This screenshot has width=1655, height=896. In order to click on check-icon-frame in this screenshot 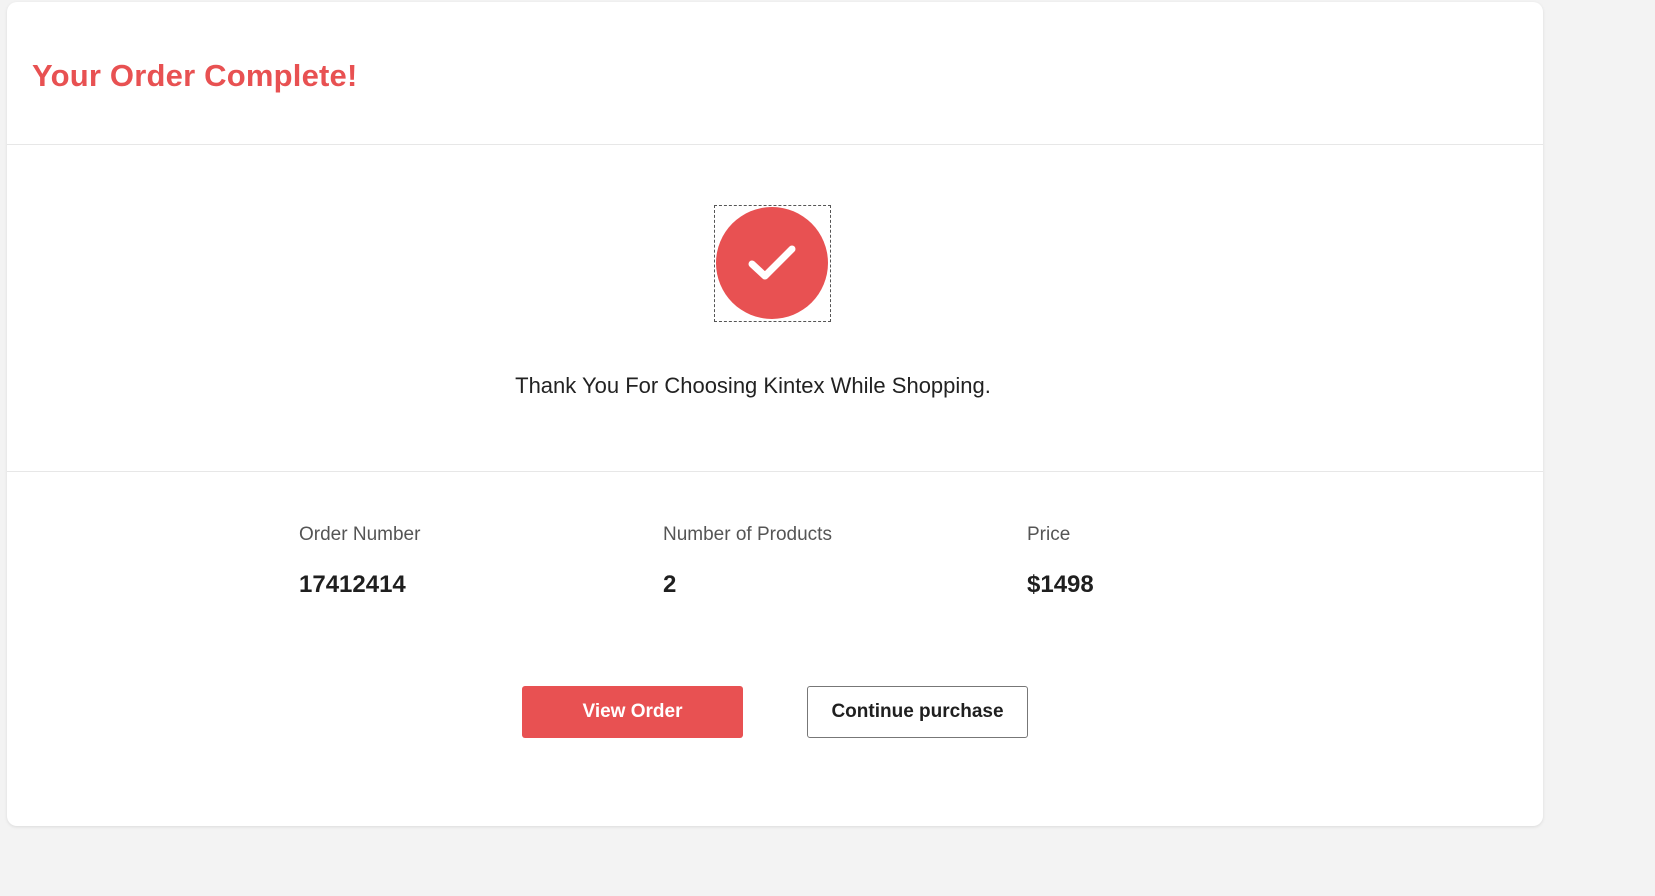, I will do `click(772, 263)`.